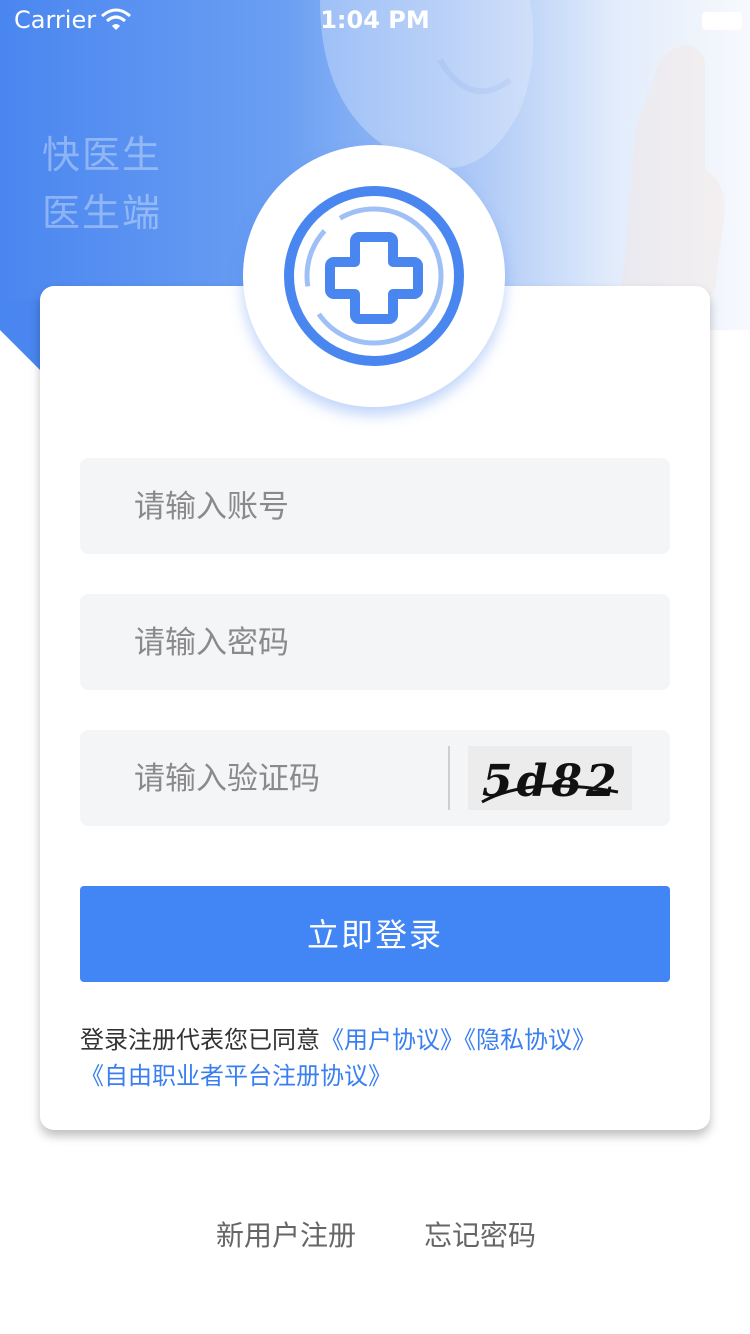  What do you see at coordinates (449, 778) in the screenshot?
I see `captcha-divider` at bounding box center [449, 778].